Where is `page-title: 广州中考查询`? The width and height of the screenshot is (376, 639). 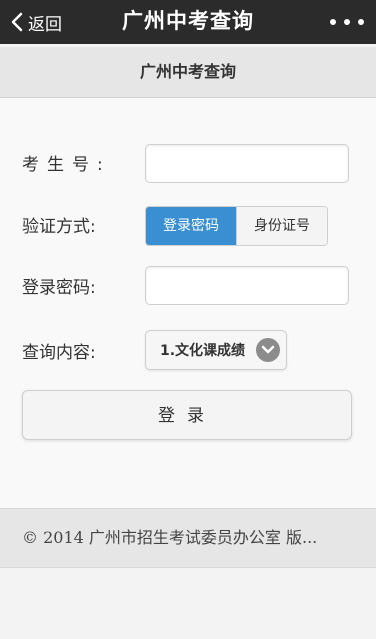
page-title: 广州中考查询 is located at coordinates (188, 72).